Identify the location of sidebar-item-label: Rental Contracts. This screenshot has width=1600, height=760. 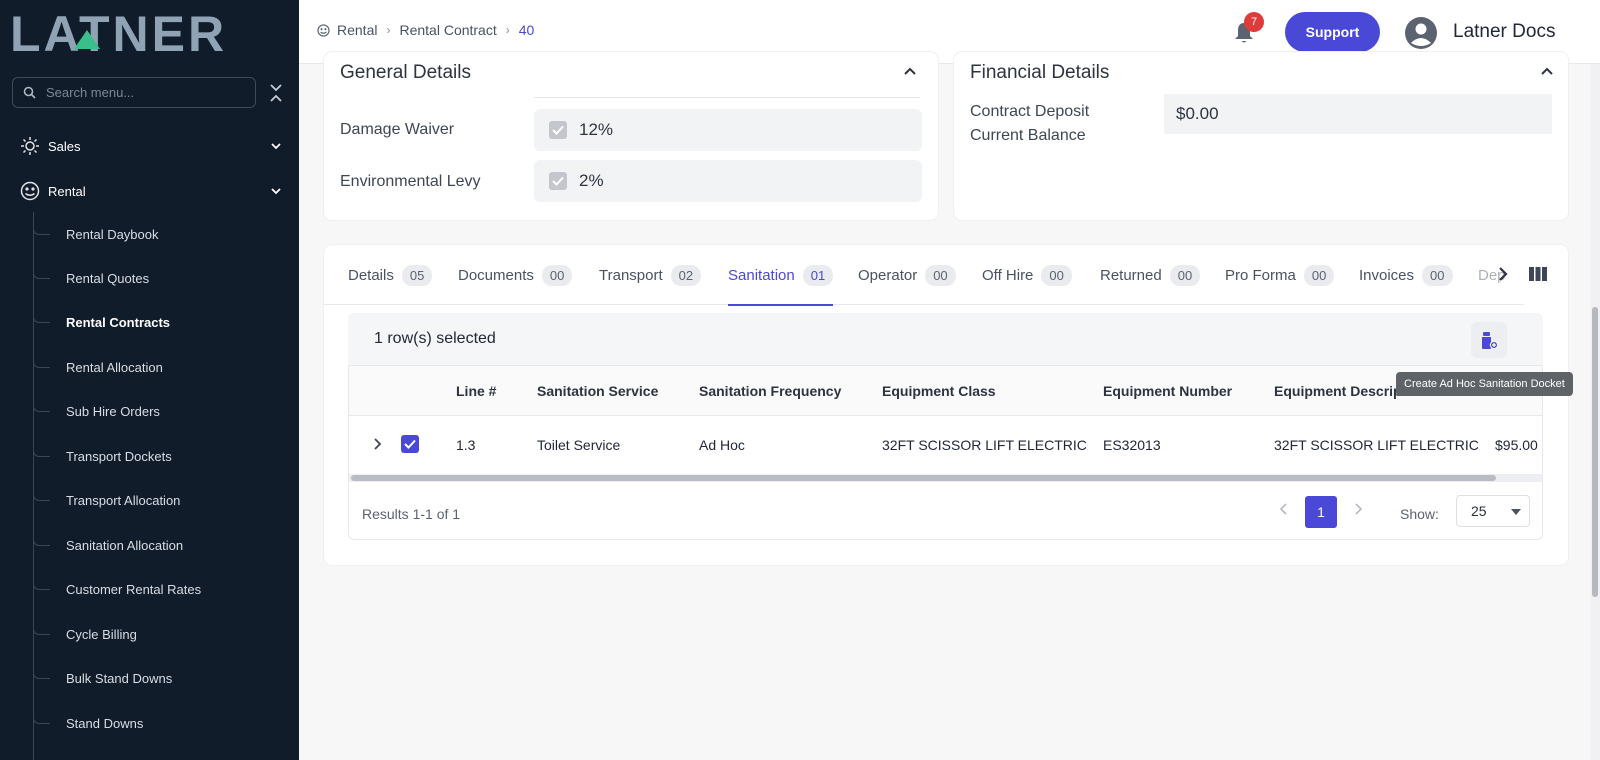
(118, 322).